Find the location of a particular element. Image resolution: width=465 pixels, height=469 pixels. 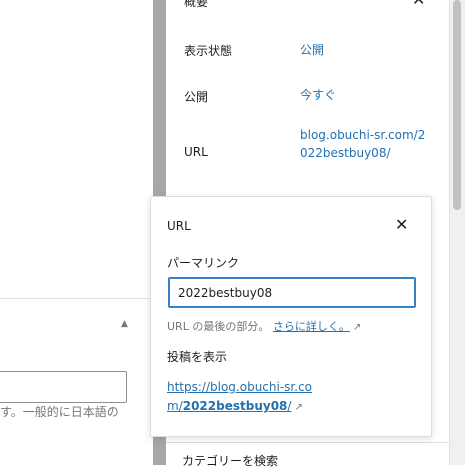

summary-close-icon: ✕ is located at coordinates (418, 4).